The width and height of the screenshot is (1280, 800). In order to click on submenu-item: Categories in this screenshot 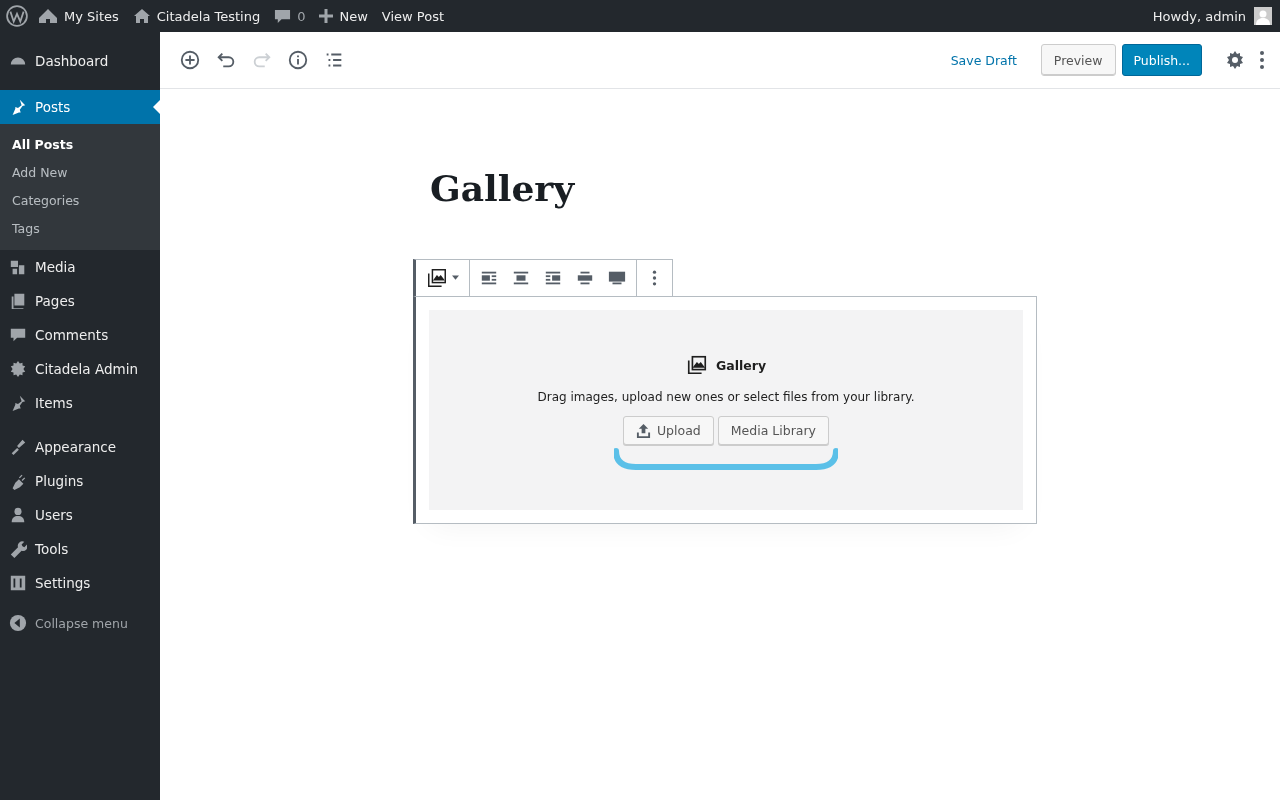, I will do `click(80, 201)`.